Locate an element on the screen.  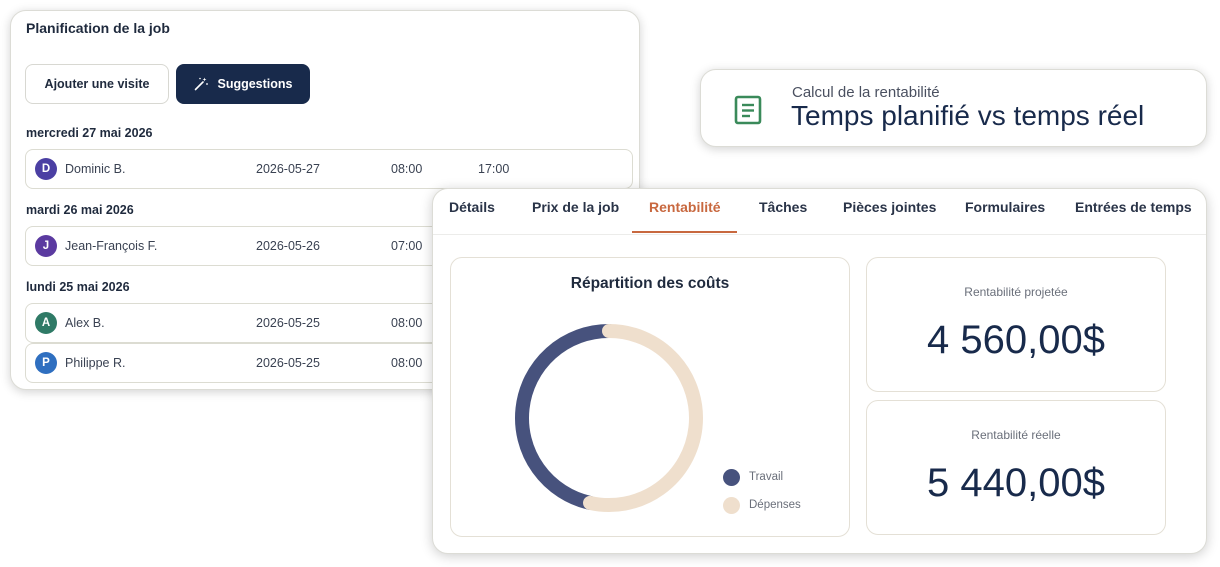
day-label: mardi 26 mai 2026 is located at coordinates (80, 210).